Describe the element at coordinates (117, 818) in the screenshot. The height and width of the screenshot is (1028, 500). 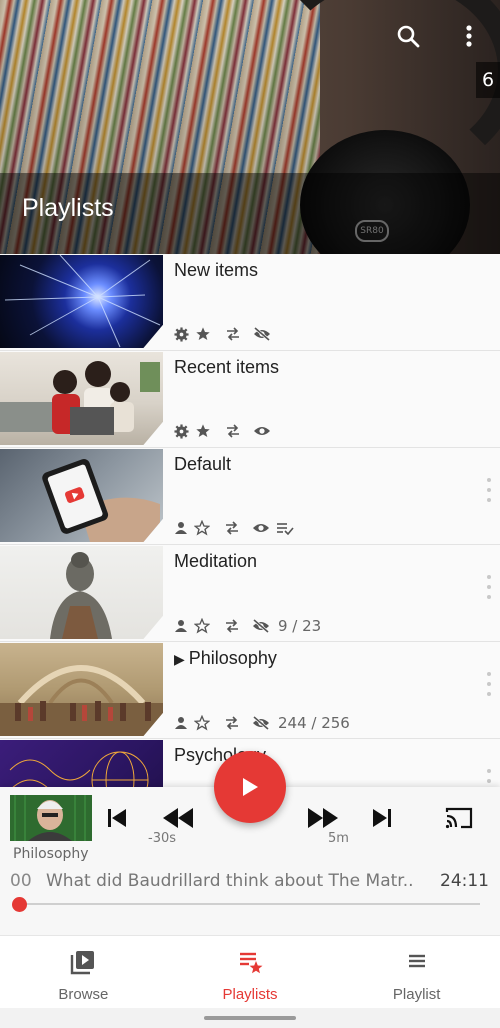
I see `skip-previous-icon` at that location.